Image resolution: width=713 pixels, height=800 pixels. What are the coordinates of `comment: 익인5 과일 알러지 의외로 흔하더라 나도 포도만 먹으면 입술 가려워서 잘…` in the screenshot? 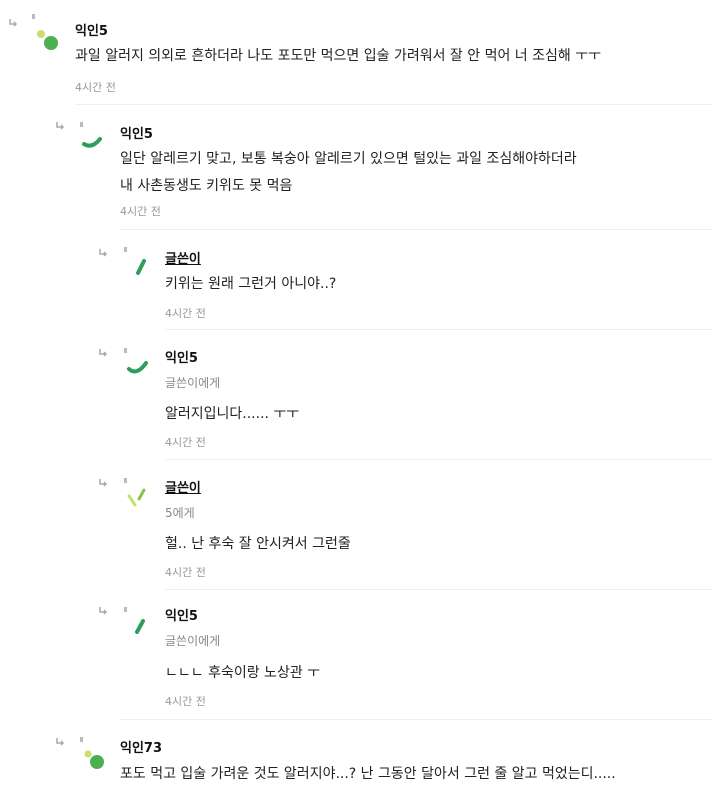 It's located at (356, 52).